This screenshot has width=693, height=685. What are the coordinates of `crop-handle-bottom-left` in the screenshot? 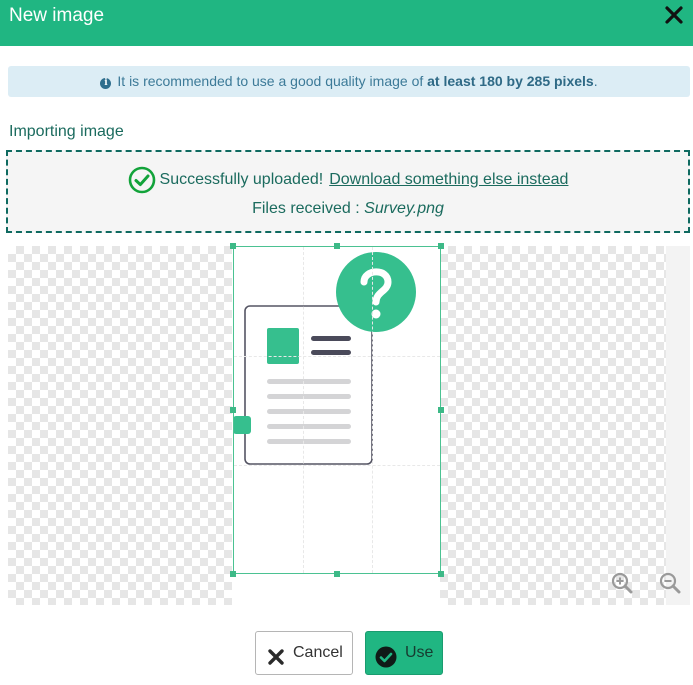 It's located at (233, 574).